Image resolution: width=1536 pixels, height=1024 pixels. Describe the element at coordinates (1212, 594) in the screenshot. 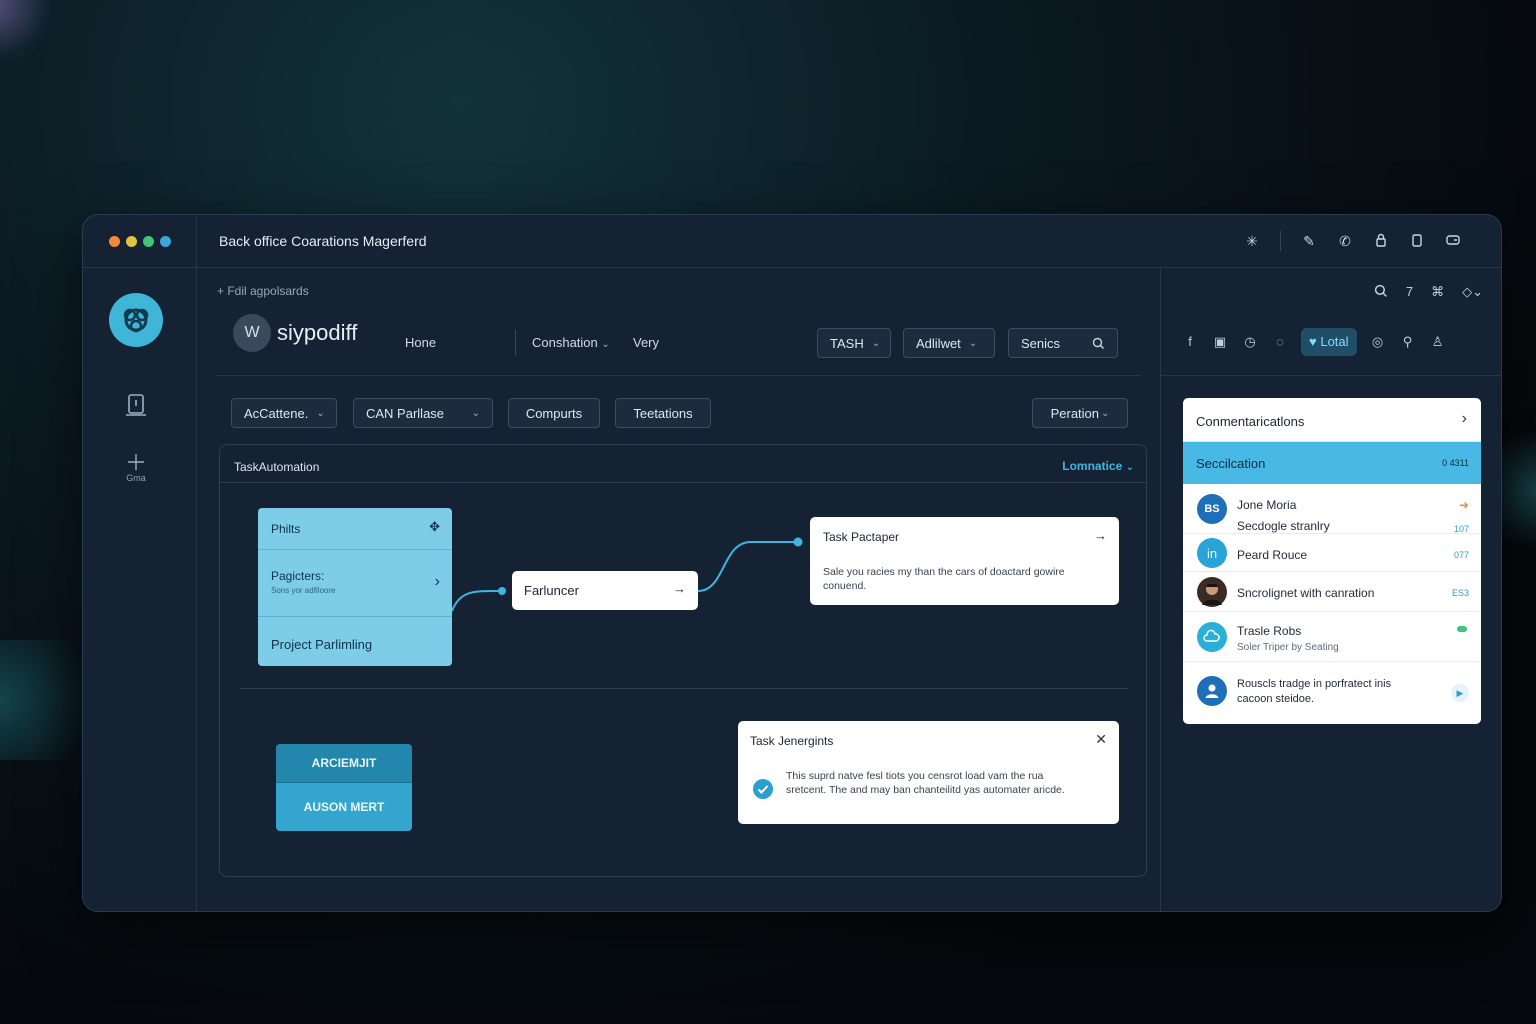

I see `person-photo-icon` at that location.